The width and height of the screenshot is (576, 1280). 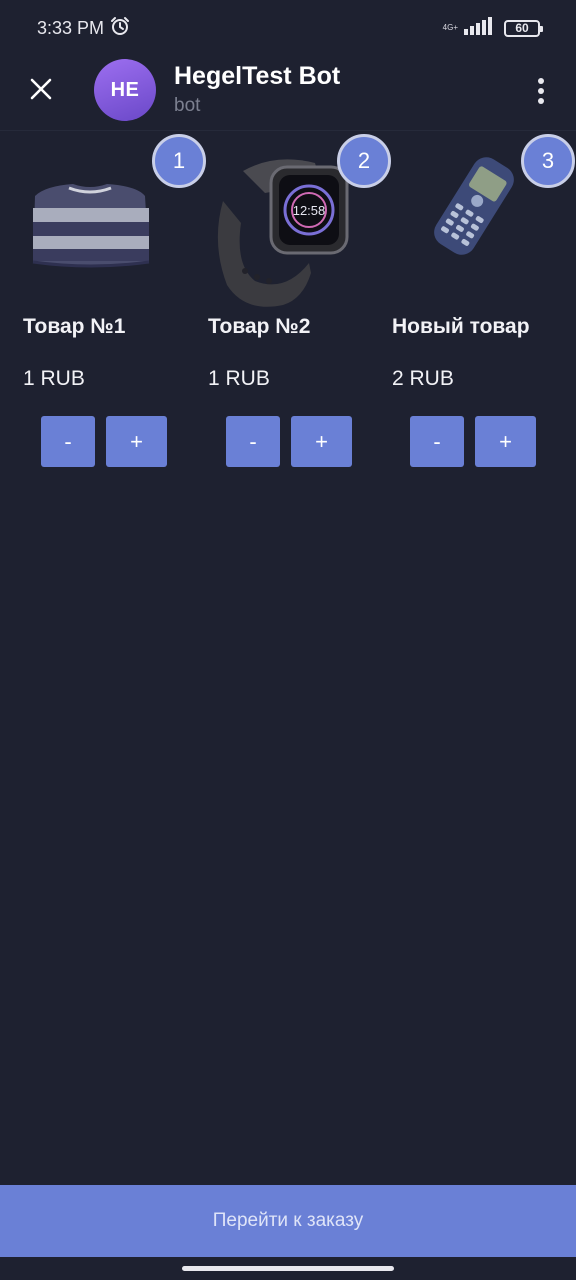 I want to click on status-right: 4G+ 60, so click(x=492, y=28).